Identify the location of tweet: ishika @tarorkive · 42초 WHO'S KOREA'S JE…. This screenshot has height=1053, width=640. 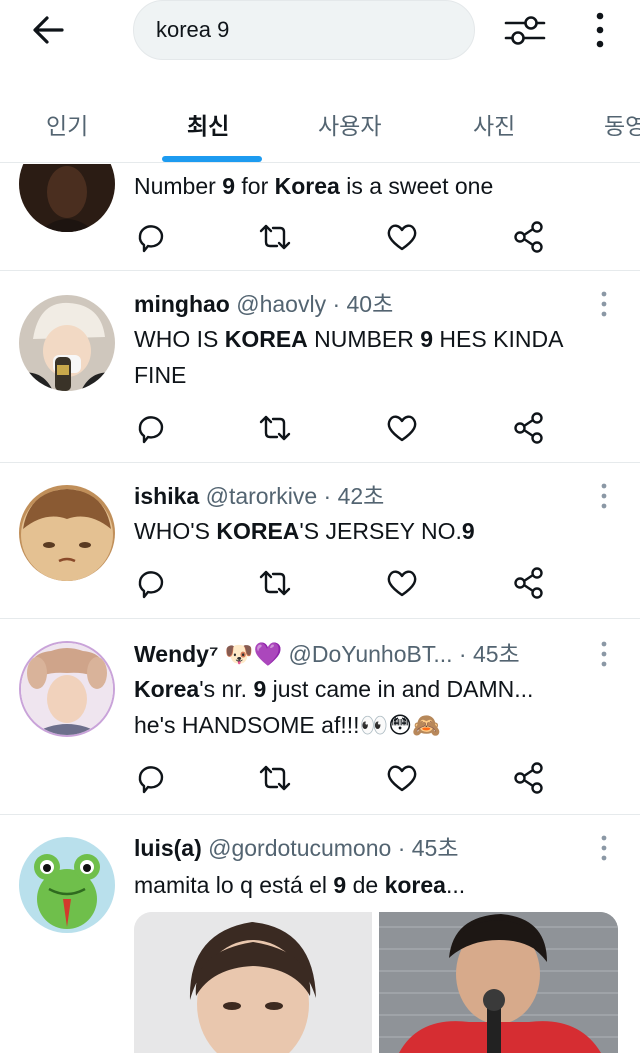
(320, 541).